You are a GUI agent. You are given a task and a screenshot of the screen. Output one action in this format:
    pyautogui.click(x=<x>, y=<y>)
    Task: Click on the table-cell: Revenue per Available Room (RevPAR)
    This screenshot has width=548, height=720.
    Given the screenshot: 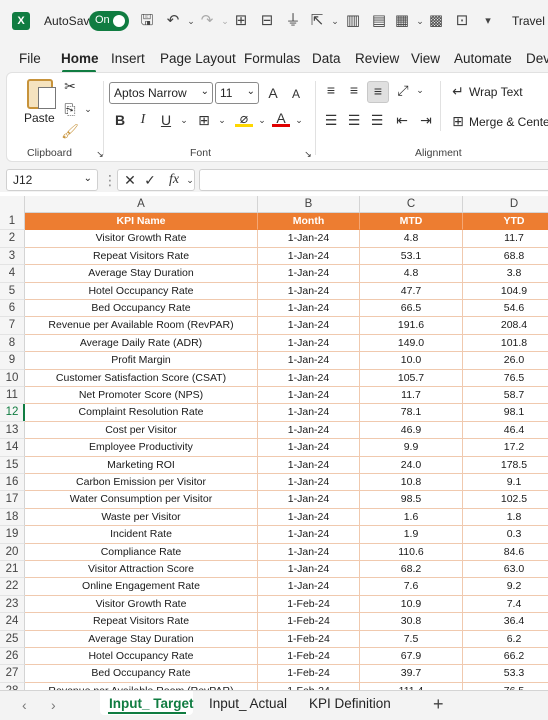 What is the action you would take?
    pyautogui.click(x=141, y=686)
    